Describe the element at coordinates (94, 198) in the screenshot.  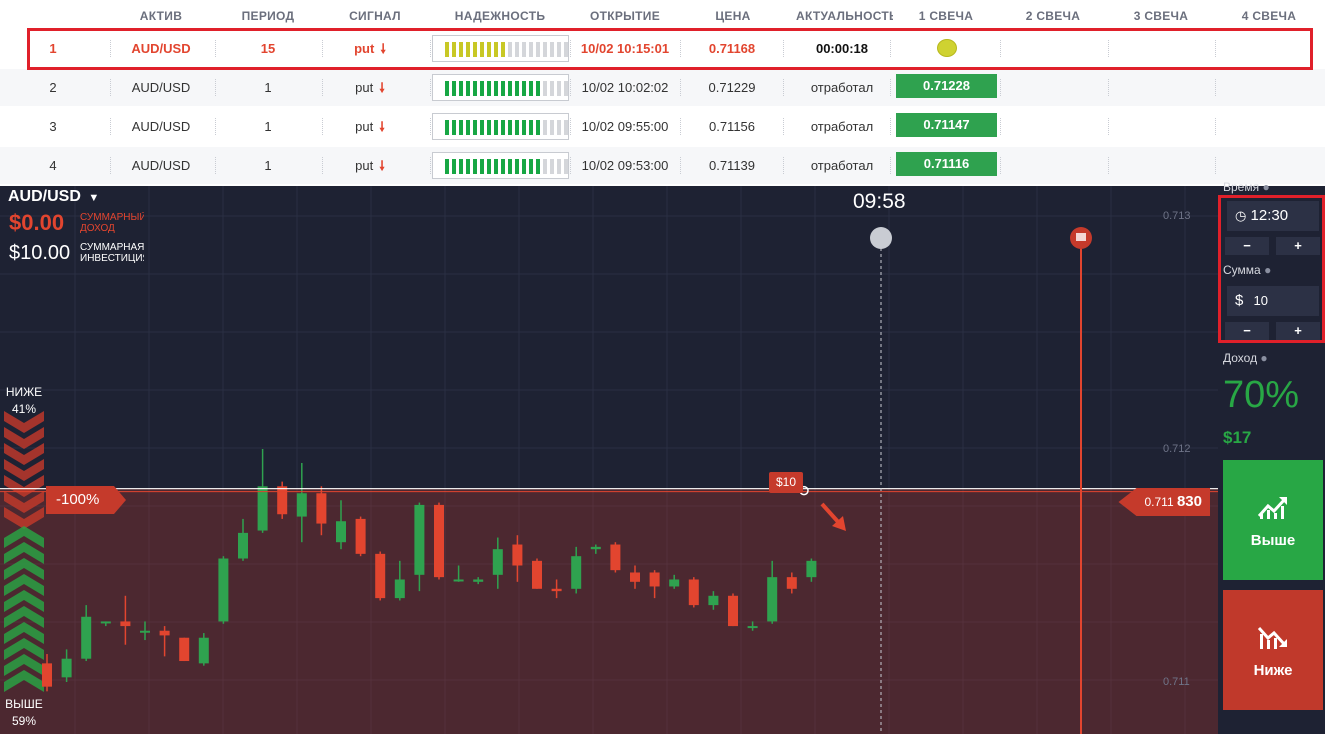
I see `chevron-down-icon: ▼` at that location.